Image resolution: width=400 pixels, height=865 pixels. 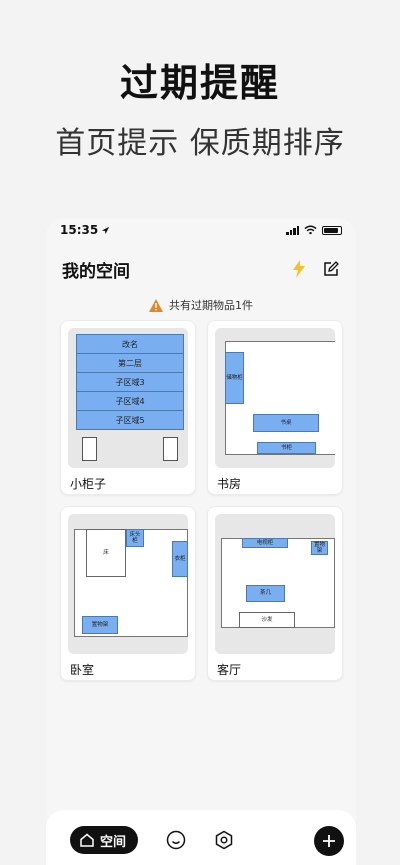 What do you see at coordinates (130, 344) in the screenshot?
I see `cabinet-row: 改名` at bounding box center [130, 344].